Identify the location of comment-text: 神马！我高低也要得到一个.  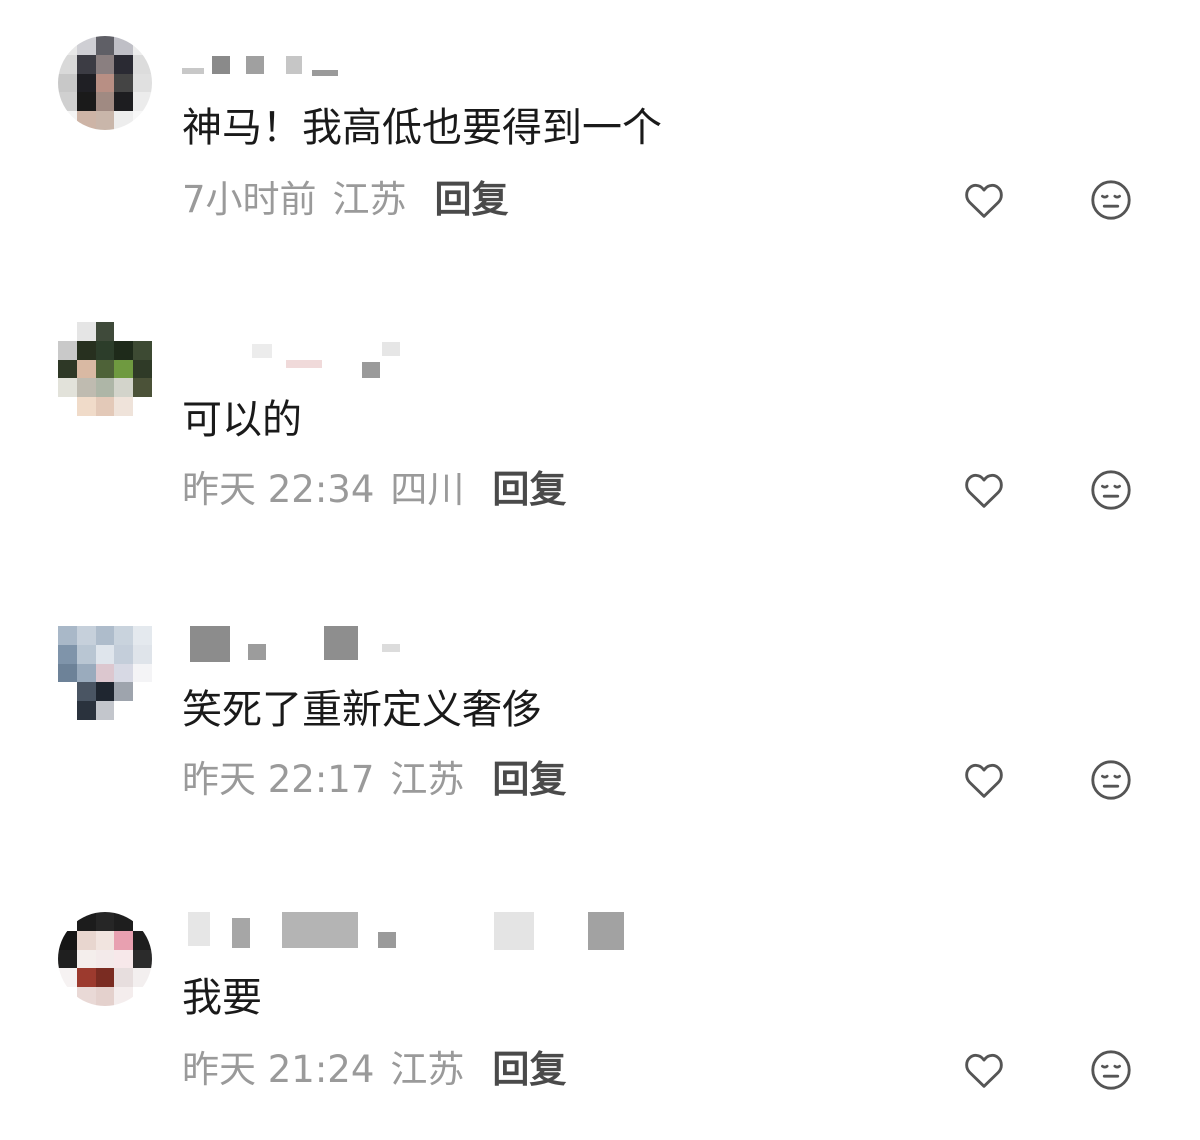
(422, 128).